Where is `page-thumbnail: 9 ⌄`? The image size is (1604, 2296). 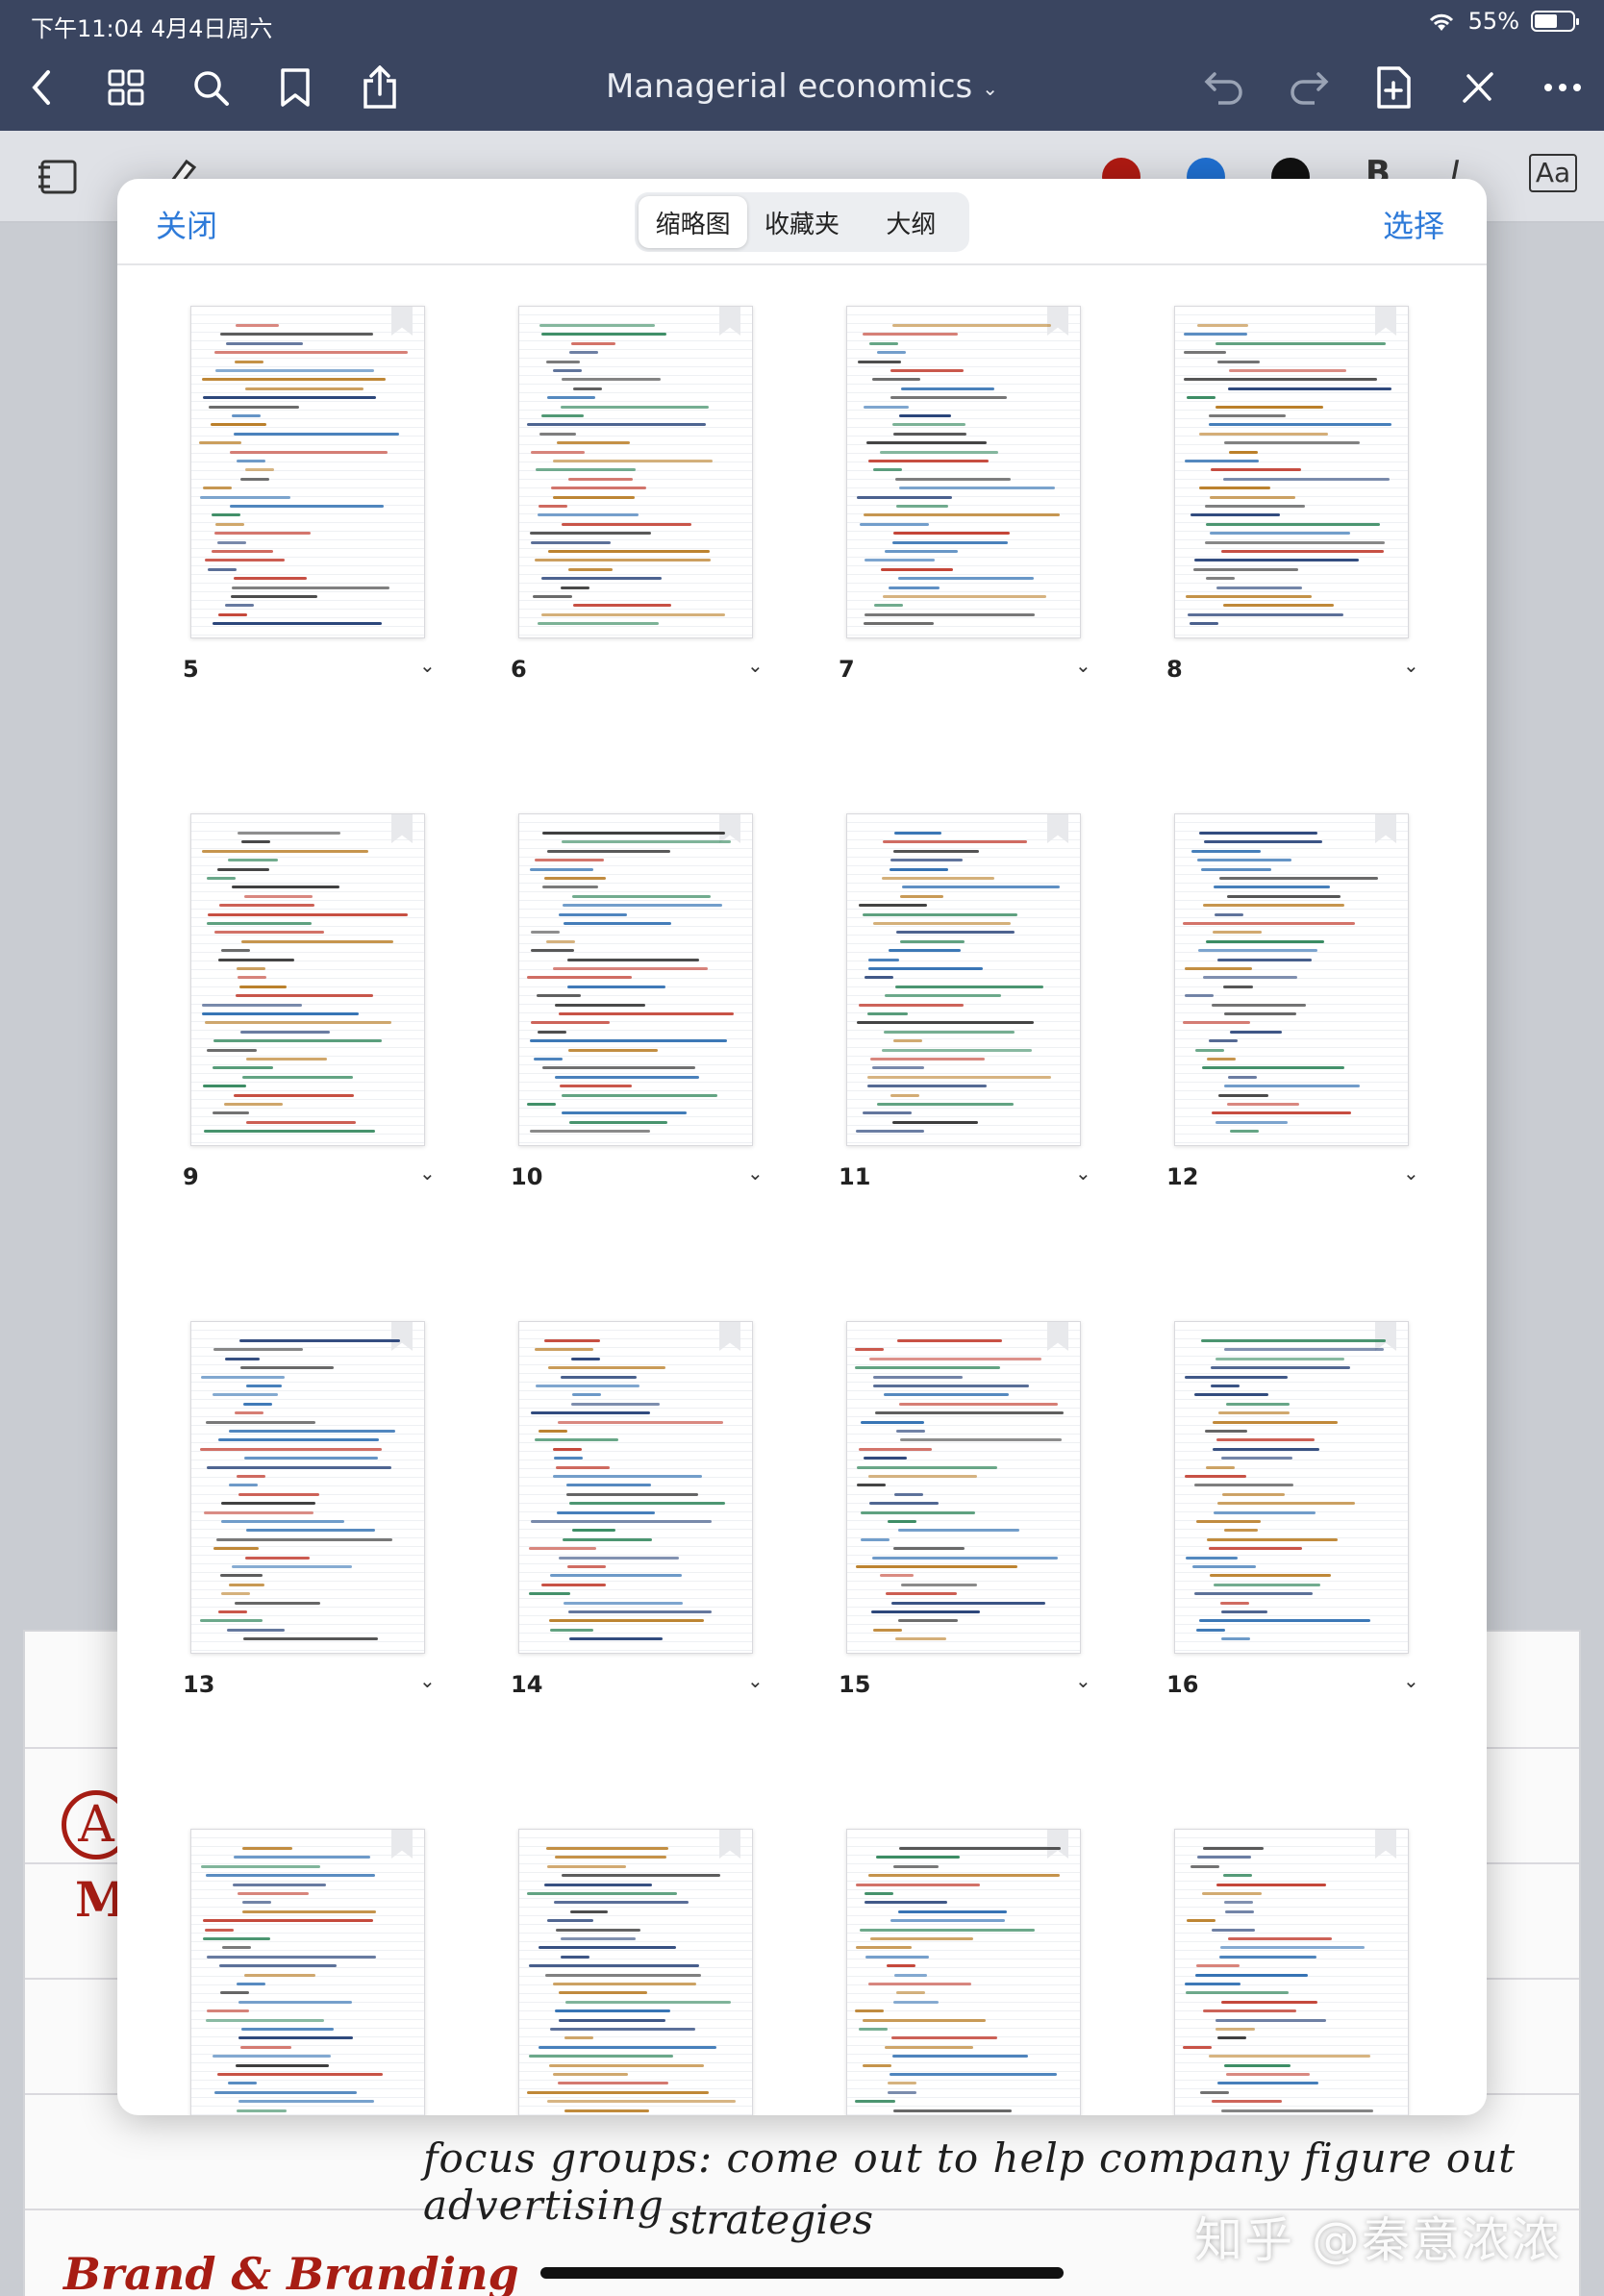 page-thumbnail: 9 ⌄ is located at coordinates (321, 994).